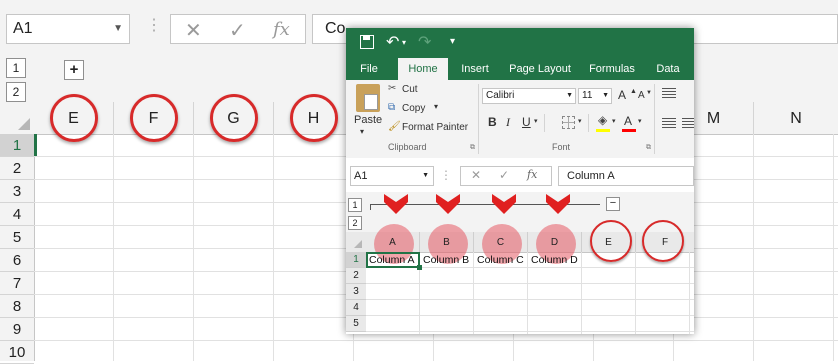 This screenshot has height=364, width=838. I want to click on paste-icon, so click(368, 98).